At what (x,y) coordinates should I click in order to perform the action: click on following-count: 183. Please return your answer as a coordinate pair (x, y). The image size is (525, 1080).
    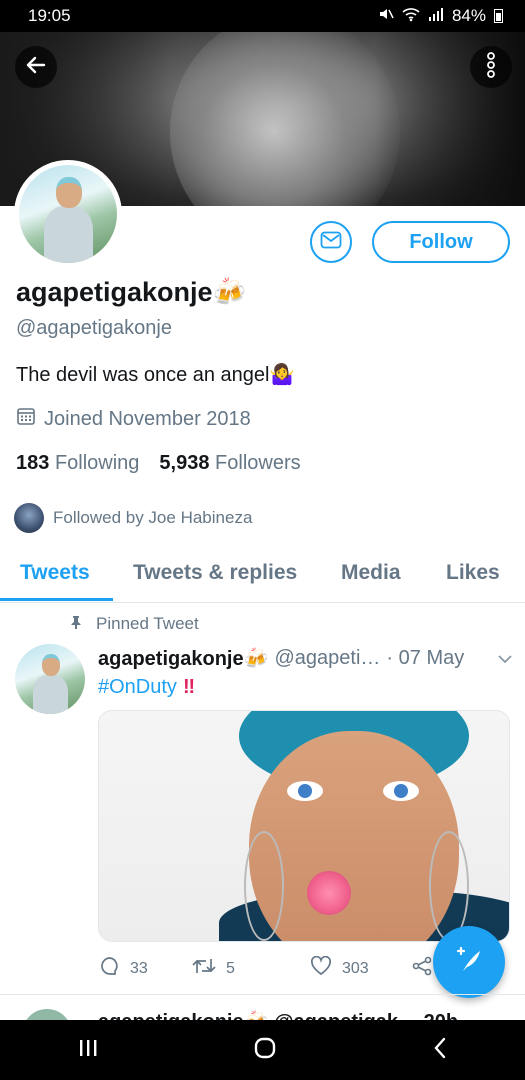
    Looking at the image, I should click on (33, 463).